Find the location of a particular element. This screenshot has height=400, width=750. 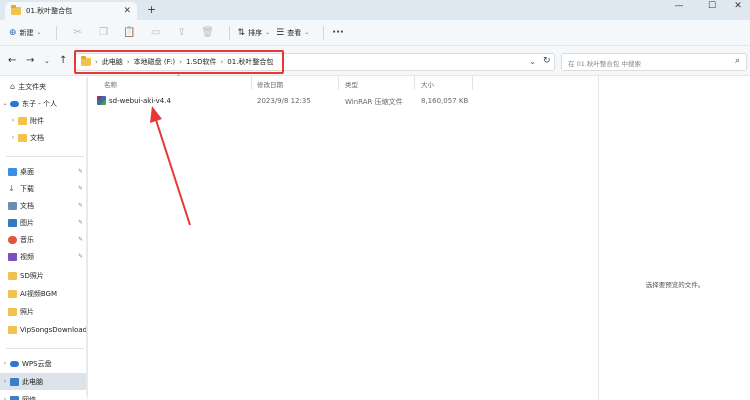

arrow-shaft is located at coordinates (173, 172).